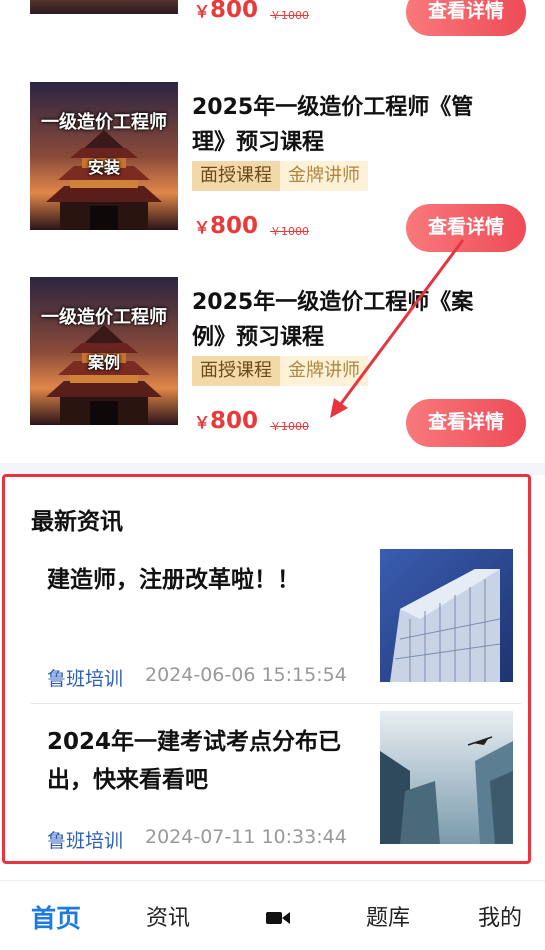 The height and width of the screenshot is (950, 545). I want to click on tab-questions: 题库, so click(388, 915).